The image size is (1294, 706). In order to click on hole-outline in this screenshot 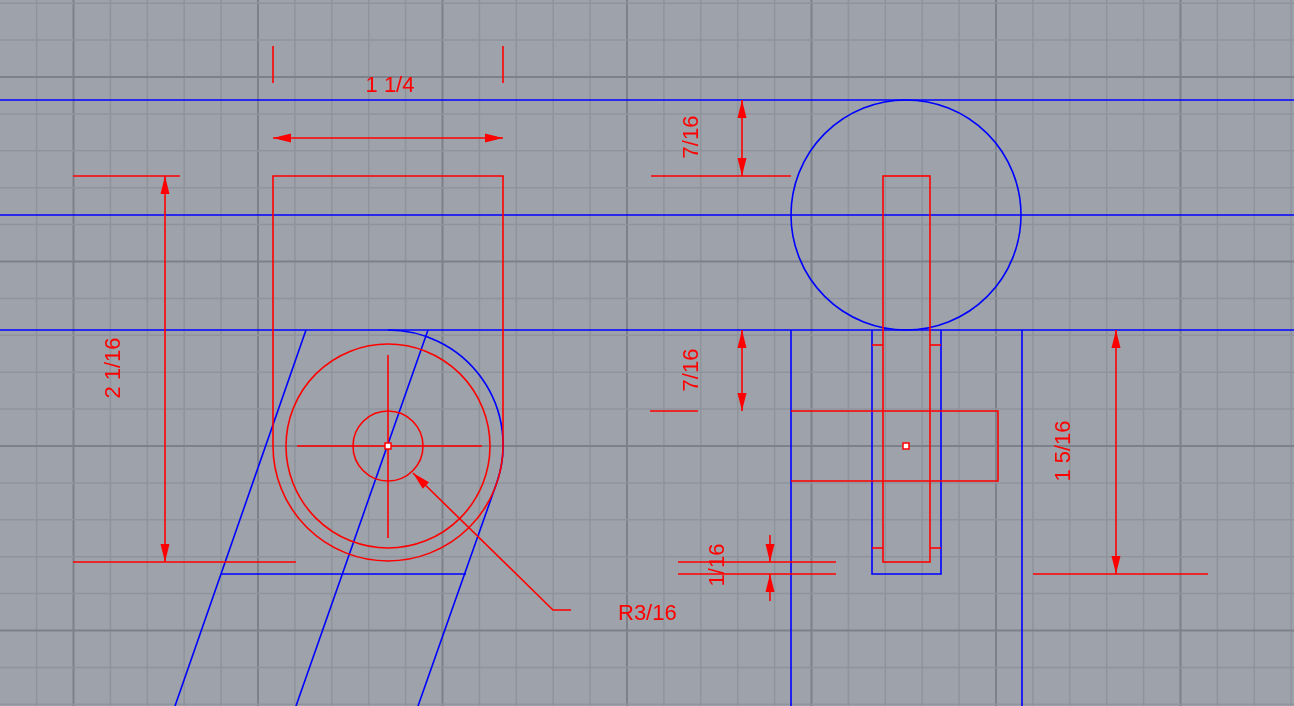, I will do `click(388, 446)`.